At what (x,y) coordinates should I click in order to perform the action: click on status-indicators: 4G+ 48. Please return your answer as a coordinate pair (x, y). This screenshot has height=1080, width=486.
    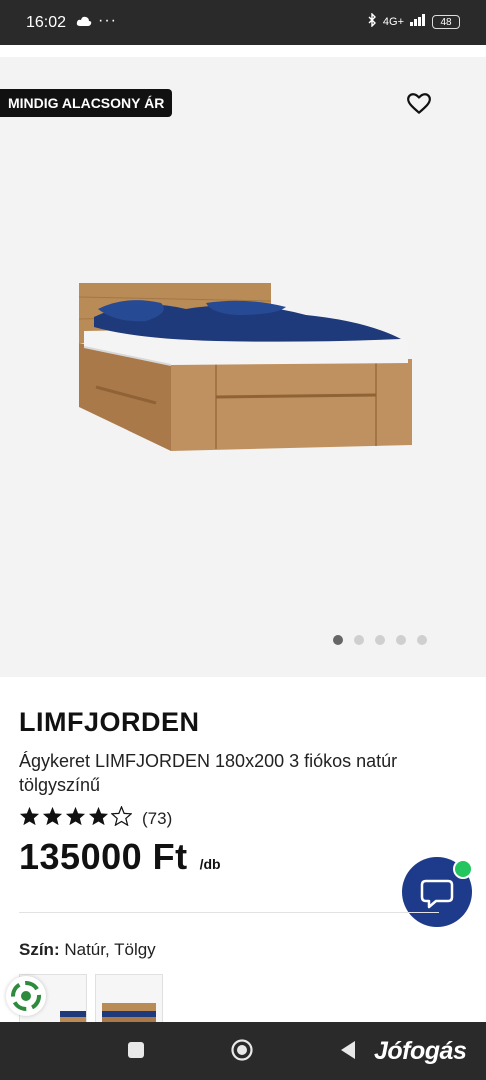
    Looking at the image, I should click on (413, 21).